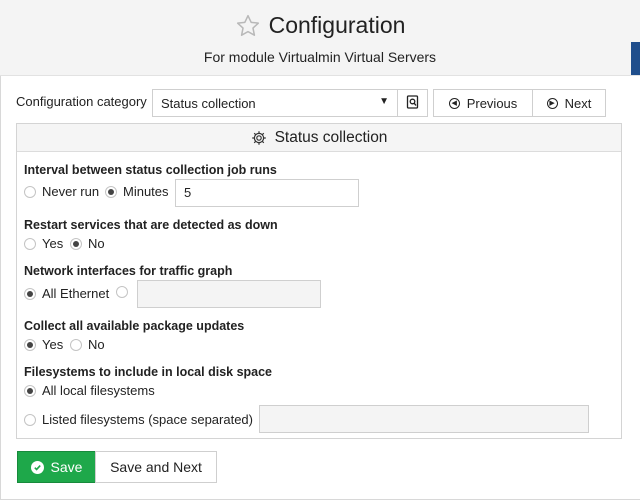  What do you see at coordinates (454, 103) in the screenshot?
I see `arrow-left-circle-icon: ◀` at bounding box center [454, 103].